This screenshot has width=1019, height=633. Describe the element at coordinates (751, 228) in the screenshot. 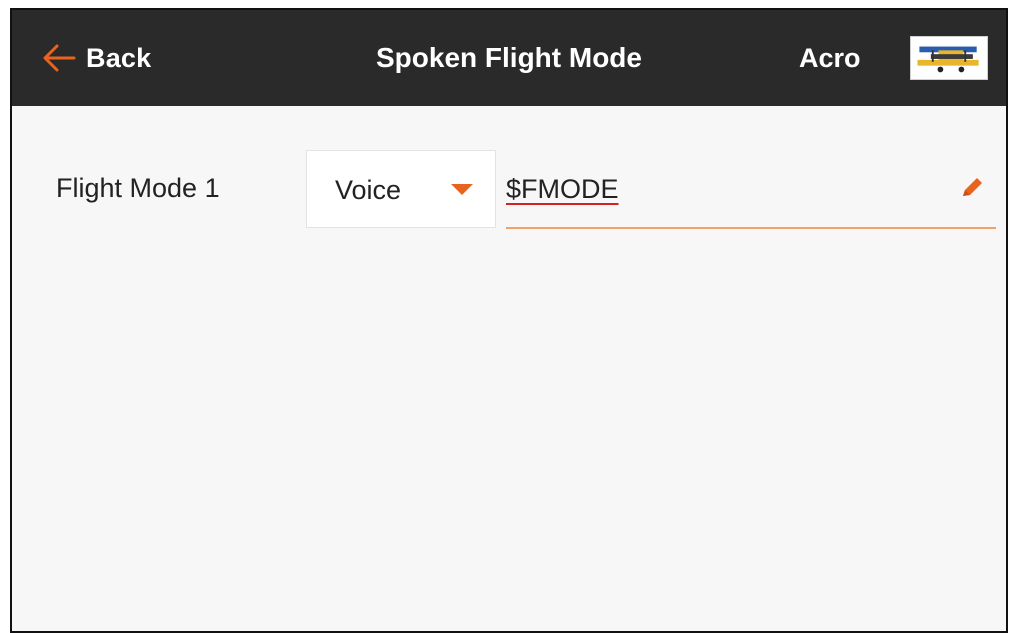

I see `field-underline` at that location.